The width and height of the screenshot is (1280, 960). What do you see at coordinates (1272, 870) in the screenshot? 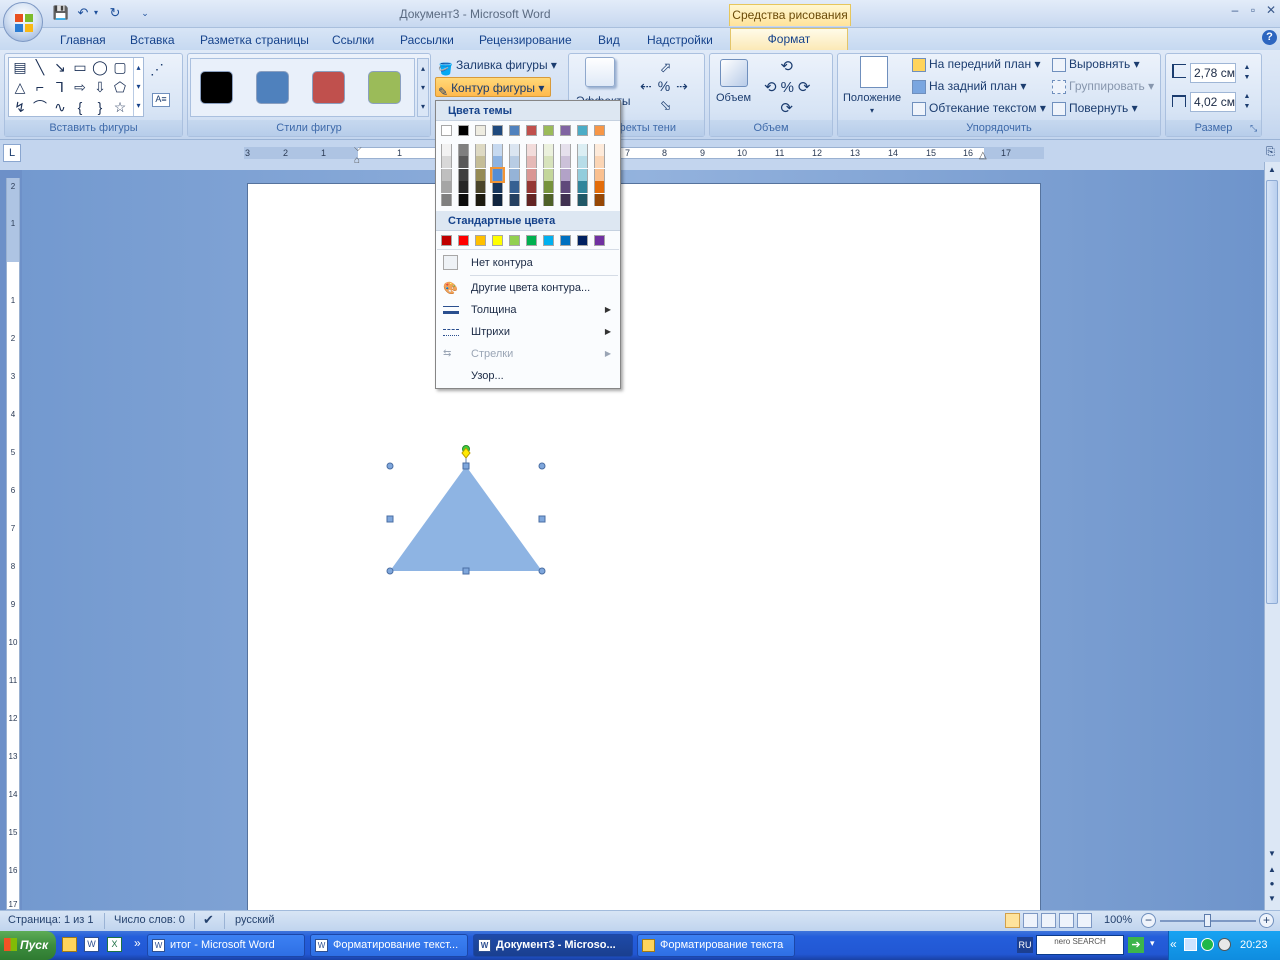
I see `prev-page-icon: ▲` at bounding box center [1272, 870].